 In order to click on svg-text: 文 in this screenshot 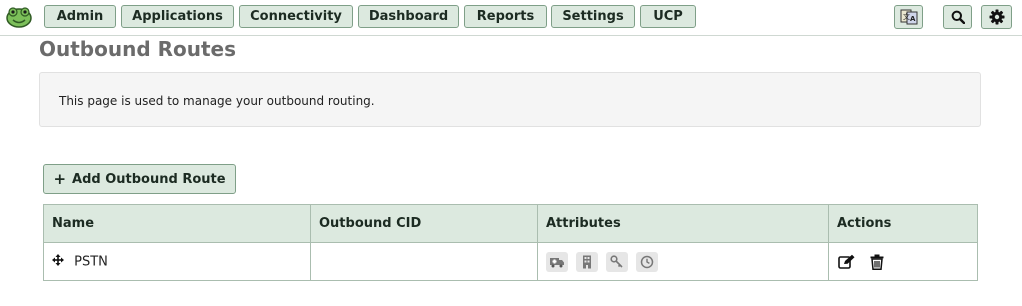, I will do `click(906, 16)`.